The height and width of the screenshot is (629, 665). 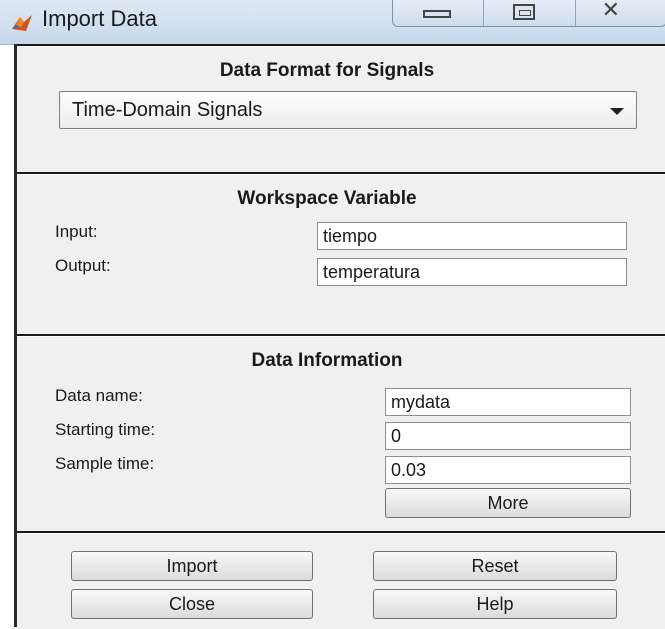 What do you see at coordinates (327, 198) in the screenshot?
I see `workspace-variable-title: Workspace Variable` at bounding box center [327, 198].